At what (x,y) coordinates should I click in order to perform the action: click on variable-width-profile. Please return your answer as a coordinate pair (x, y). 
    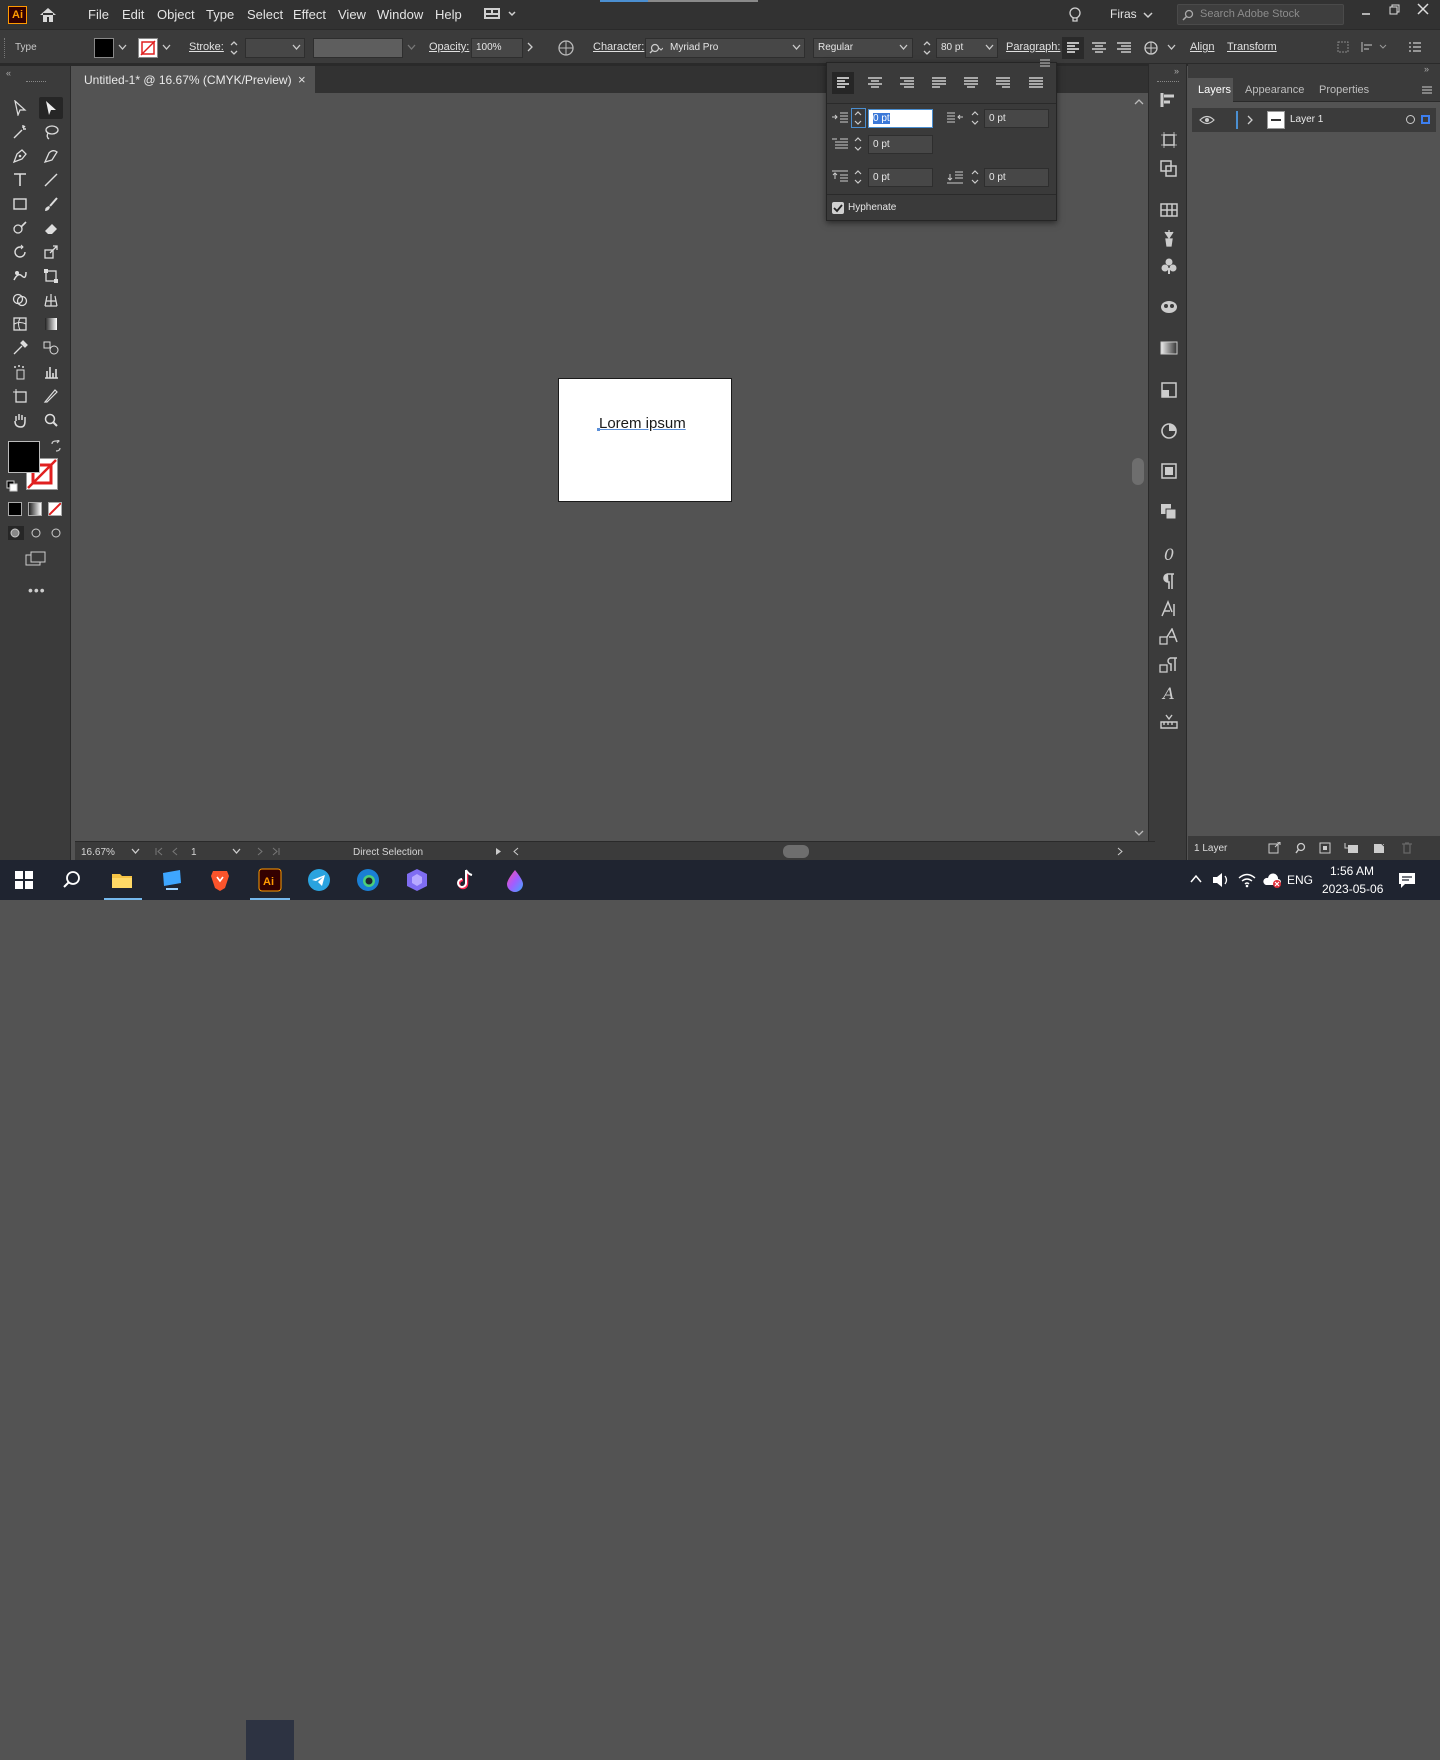
    Looking at the image, I should click on (358, 48).